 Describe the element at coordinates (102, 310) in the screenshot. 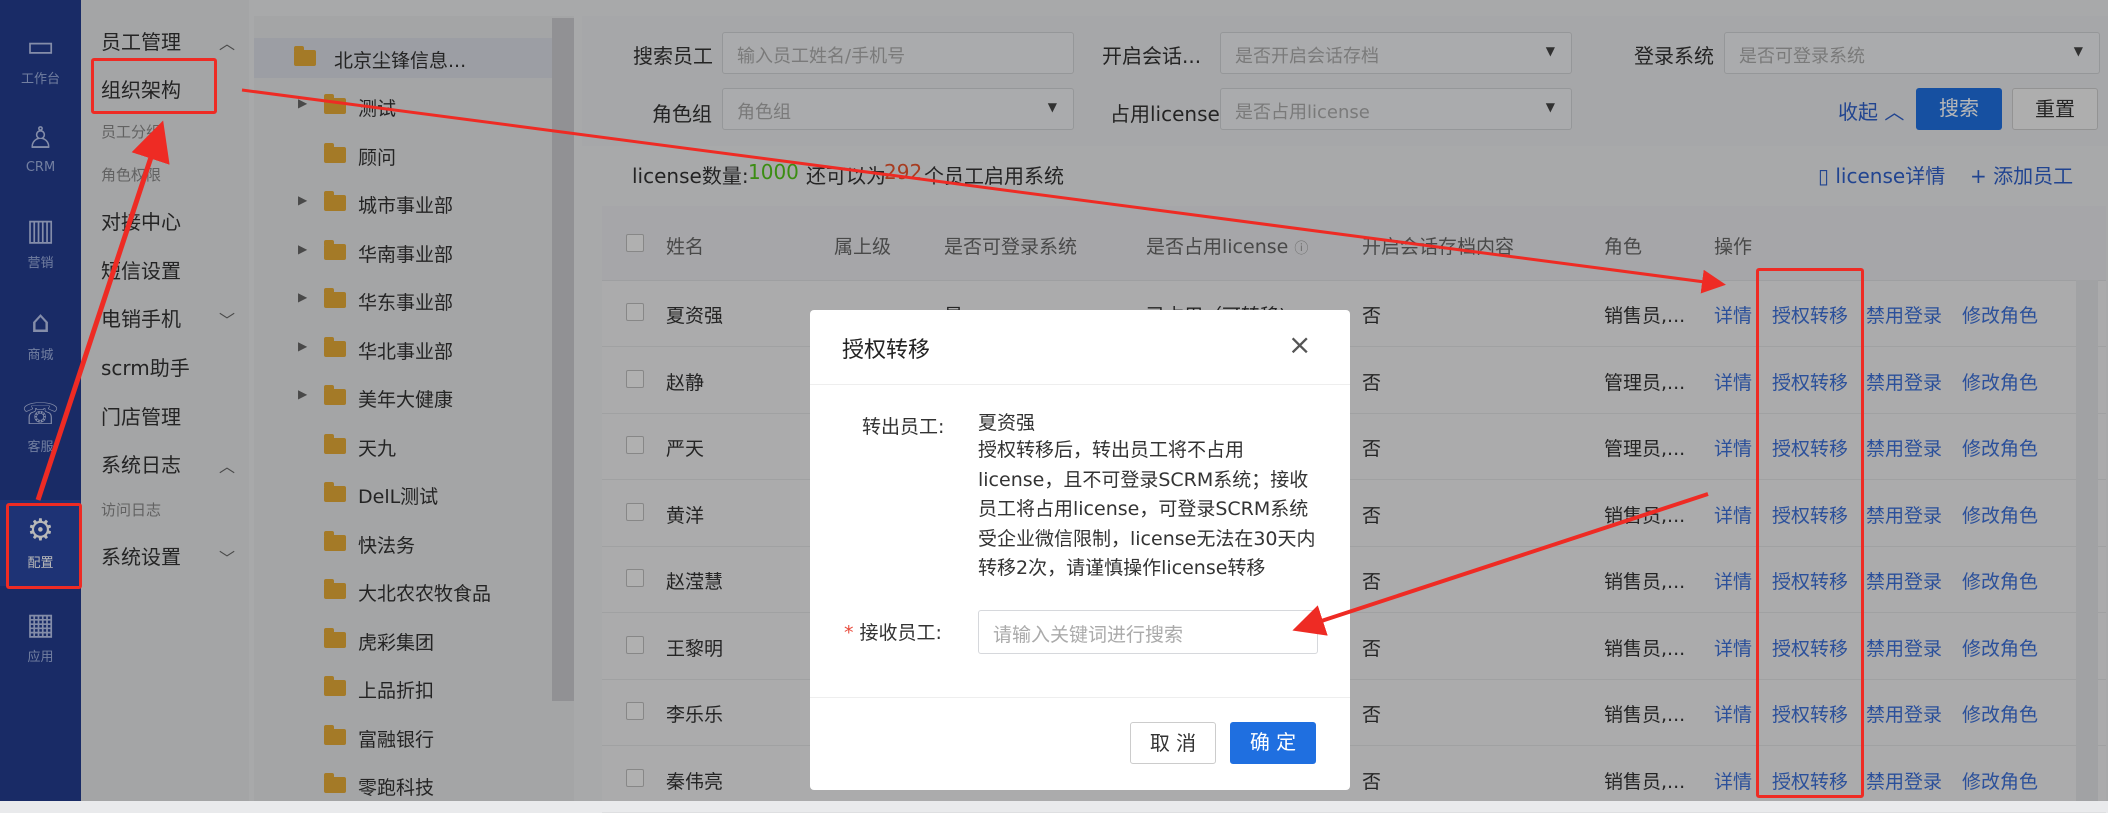

I see `arrow-config-to-org` at that location.